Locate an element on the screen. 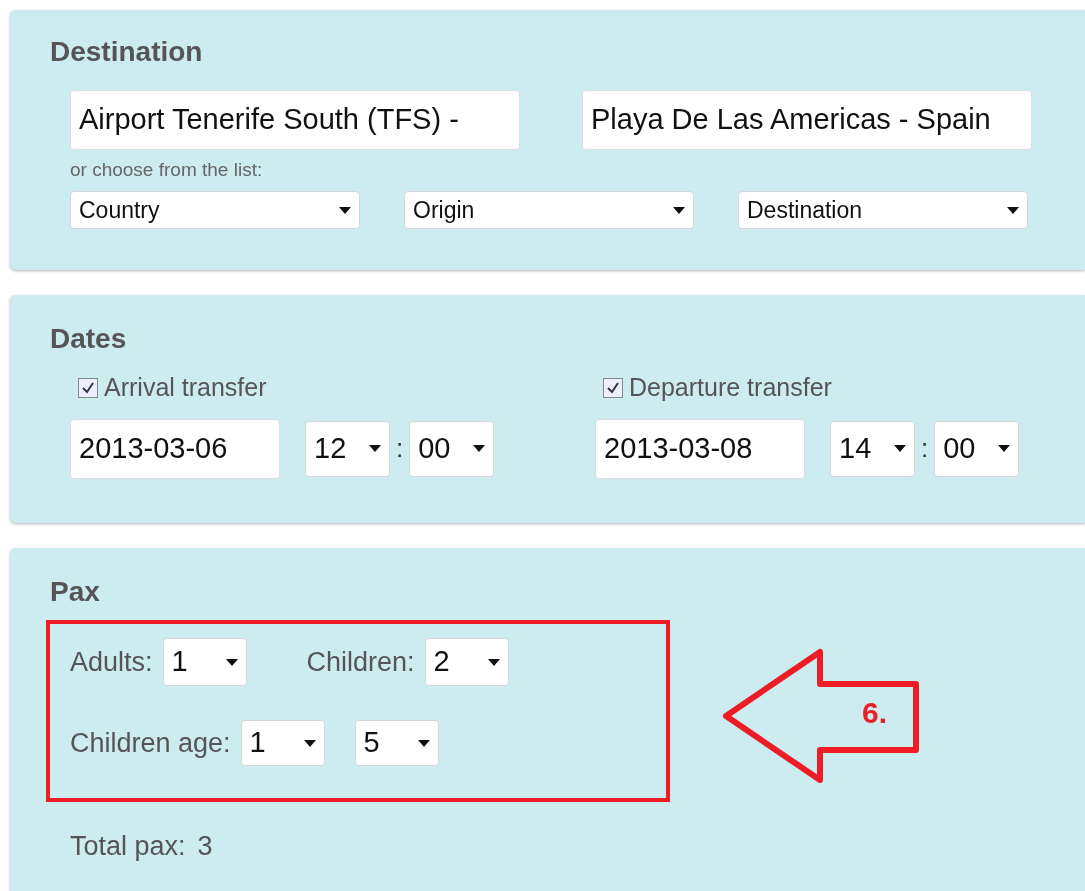 The height and width of the screenshot is (891, 1085). input-field: 2013-03-08 is located at coordinates (700, 448).